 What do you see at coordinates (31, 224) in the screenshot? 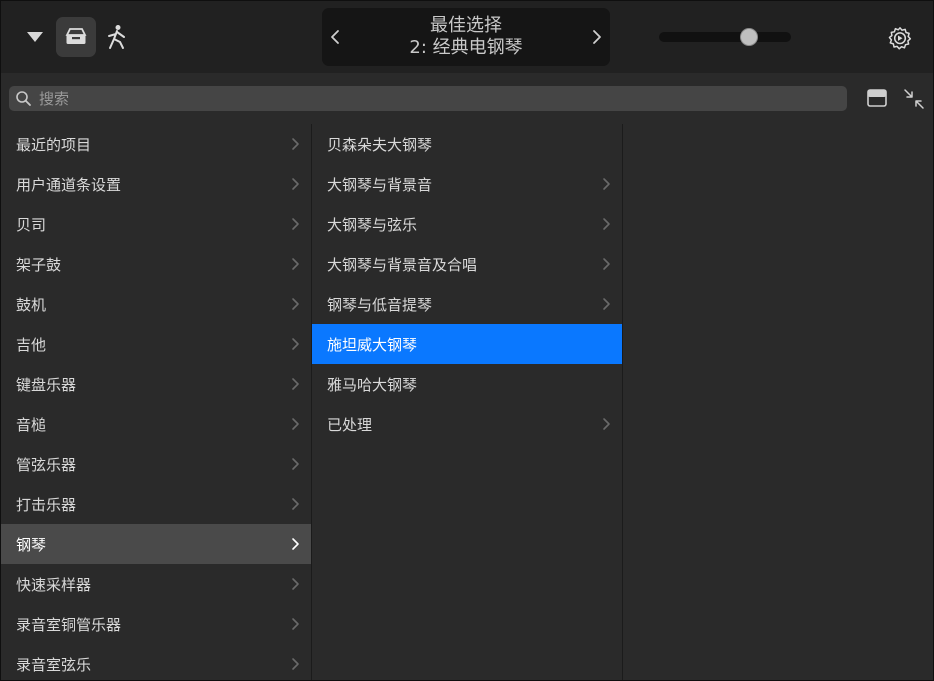
I see `category-item-label: 贝司` at bounding box center [31, 224].